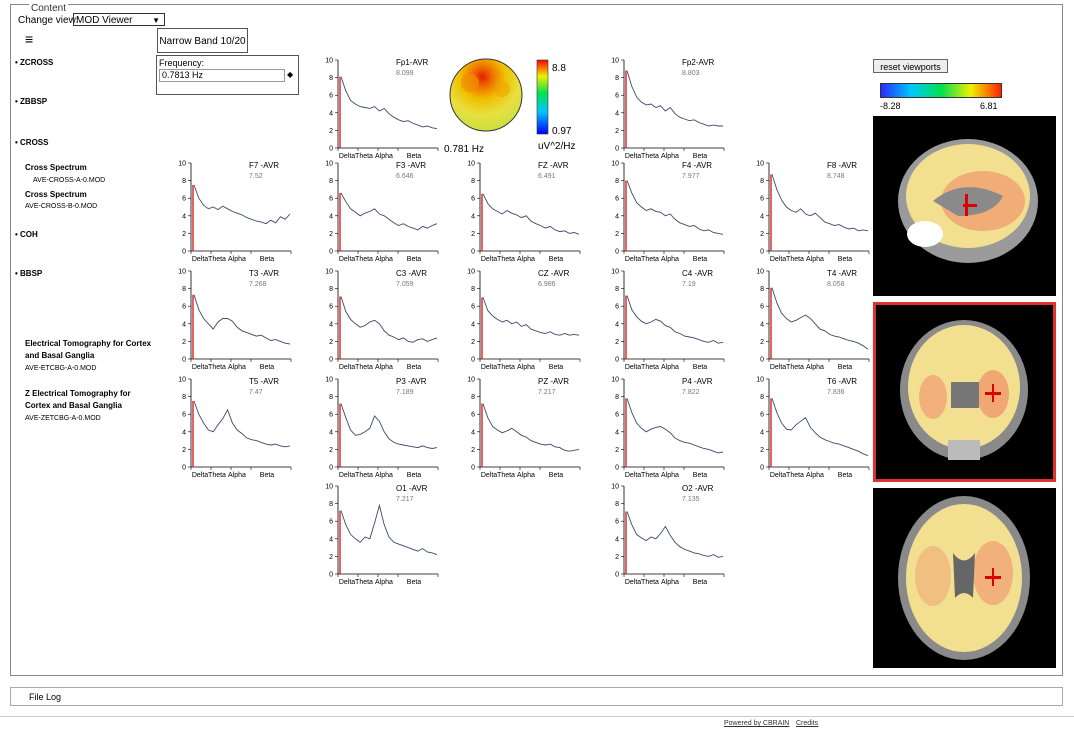  I want to click on channel-label: O1 -AVR, so click(412, 488).